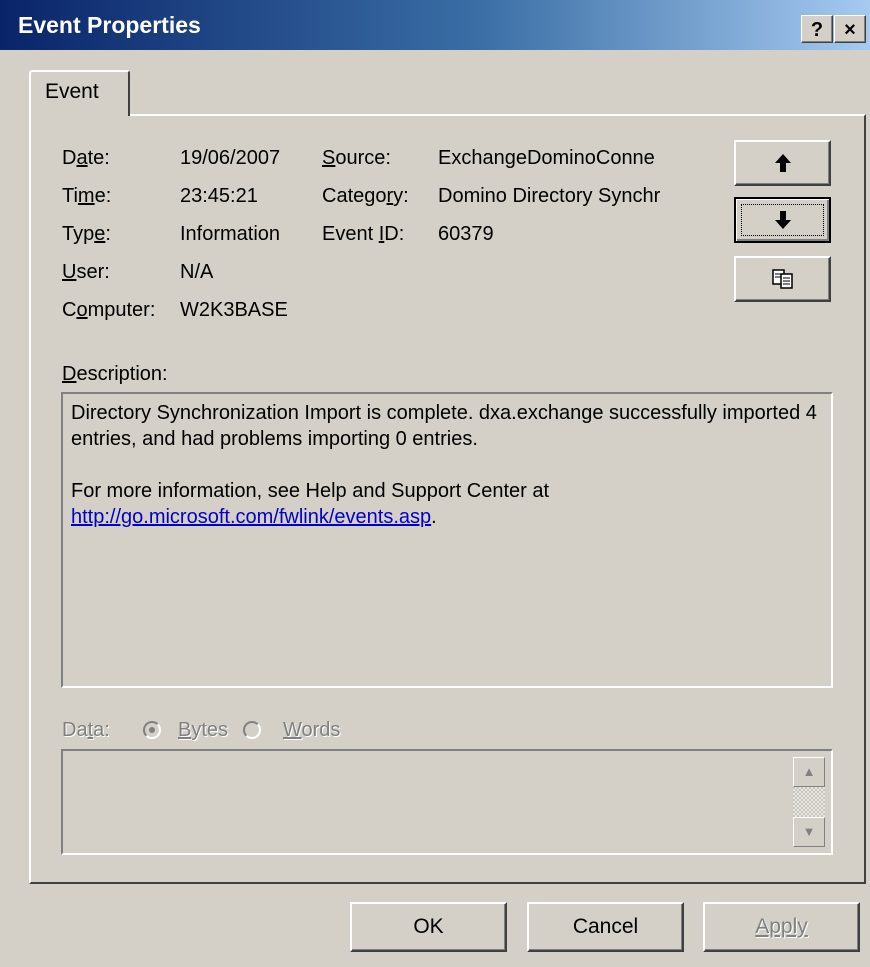  I want to click on apply-label: Apply, so click(781, 926).